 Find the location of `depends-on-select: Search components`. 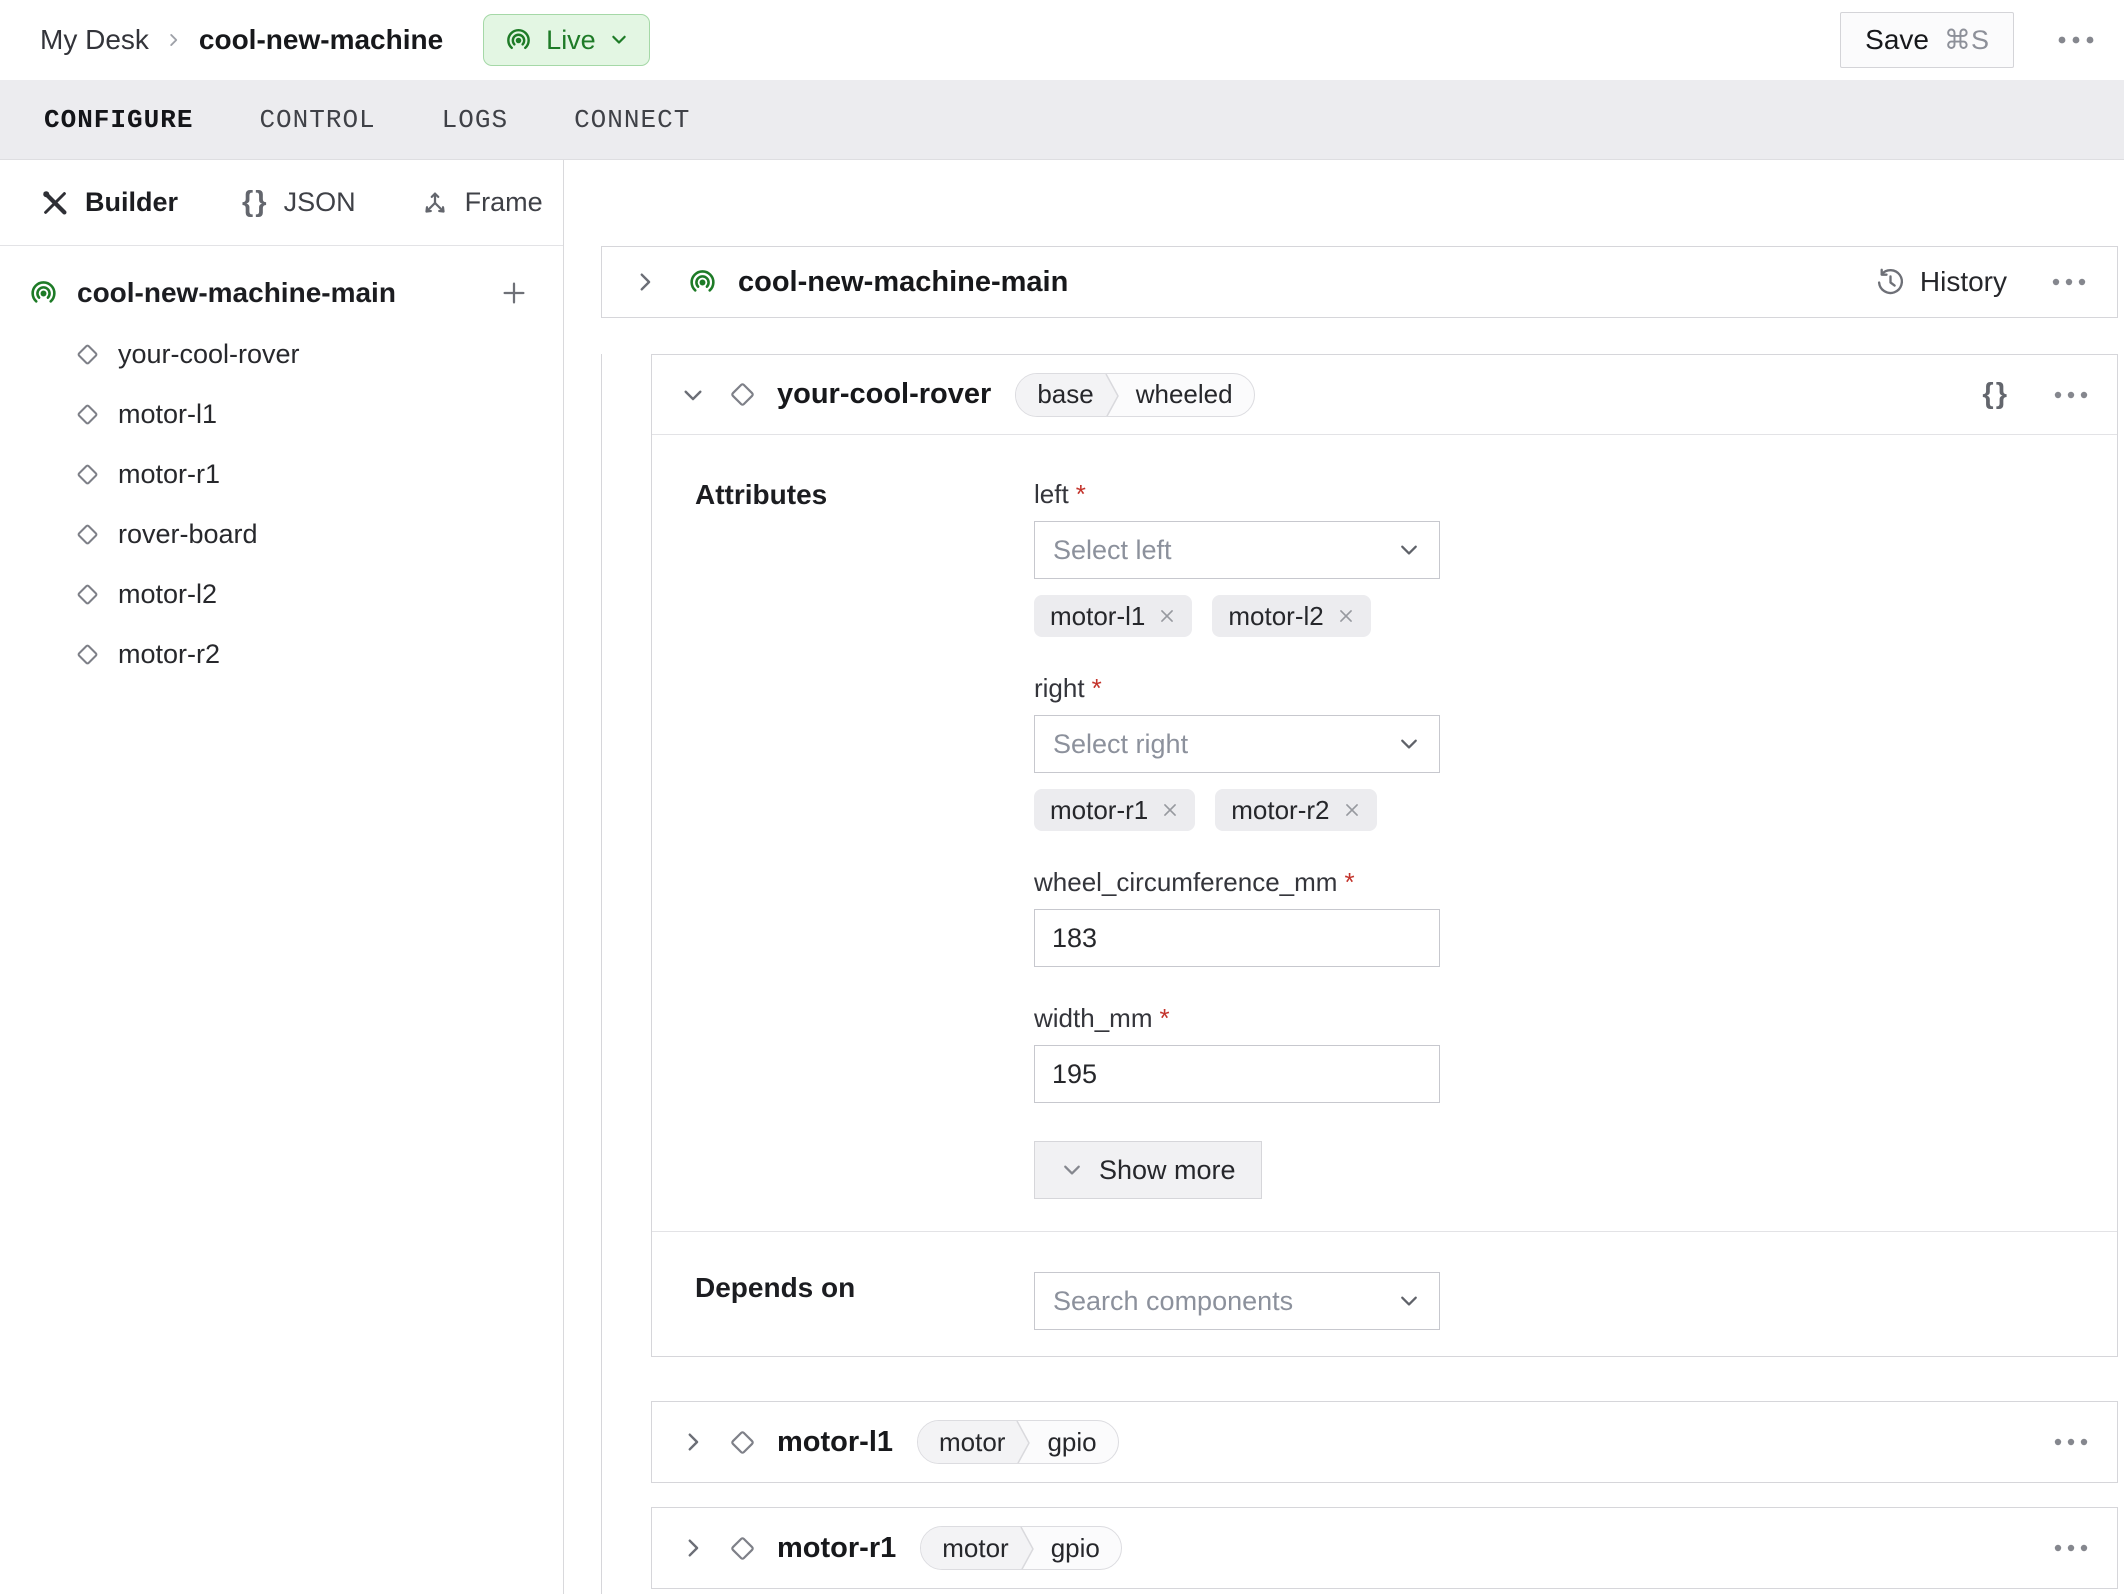

depends-on-select: Search components is located at coordinates (1237, 1301).